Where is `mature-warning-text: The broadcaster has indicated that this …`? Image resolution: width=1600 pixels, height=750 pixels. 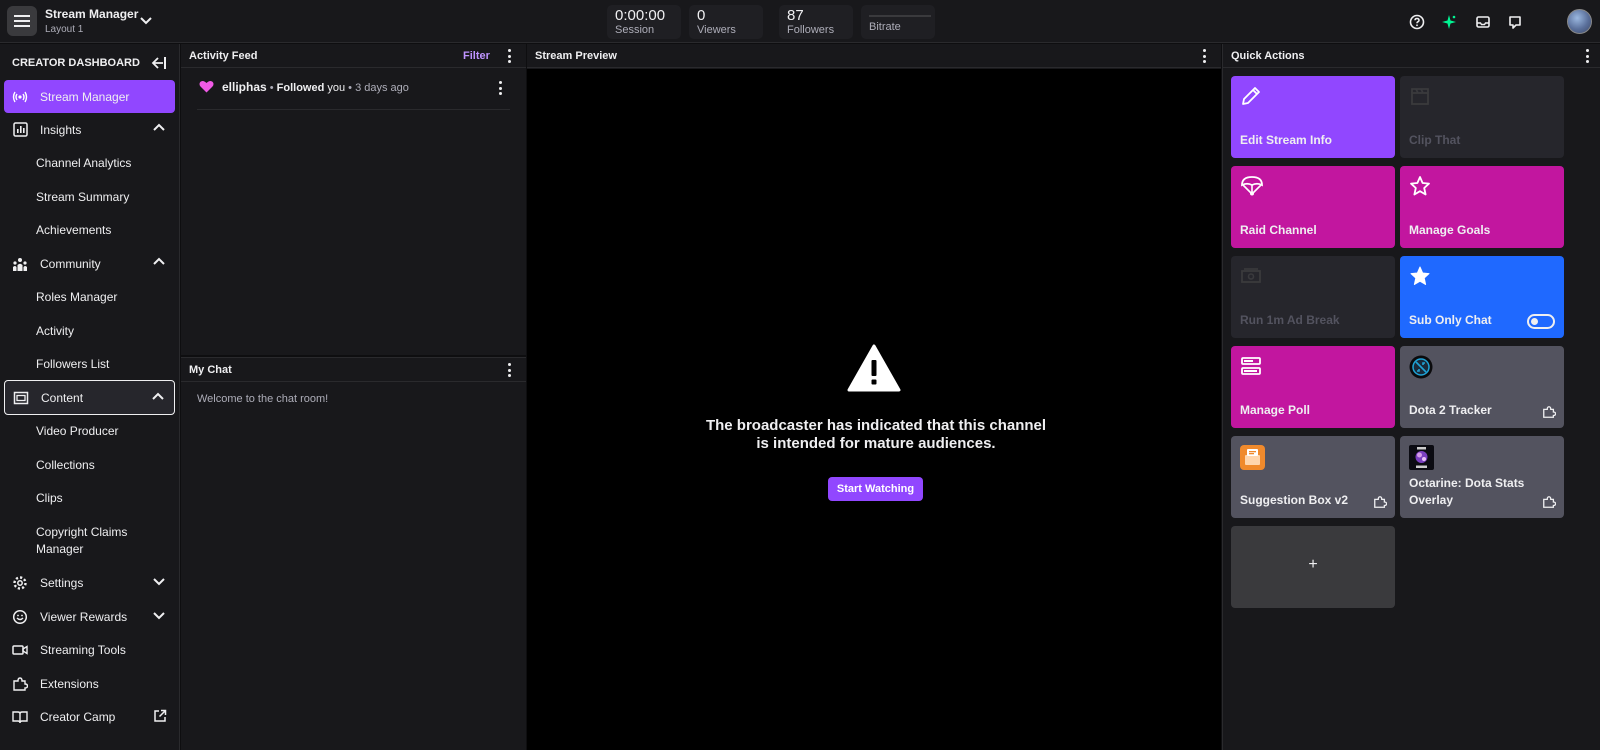
mature-warning-text: The broadcaster has indicated that this … is located at coordinates (876, 435).